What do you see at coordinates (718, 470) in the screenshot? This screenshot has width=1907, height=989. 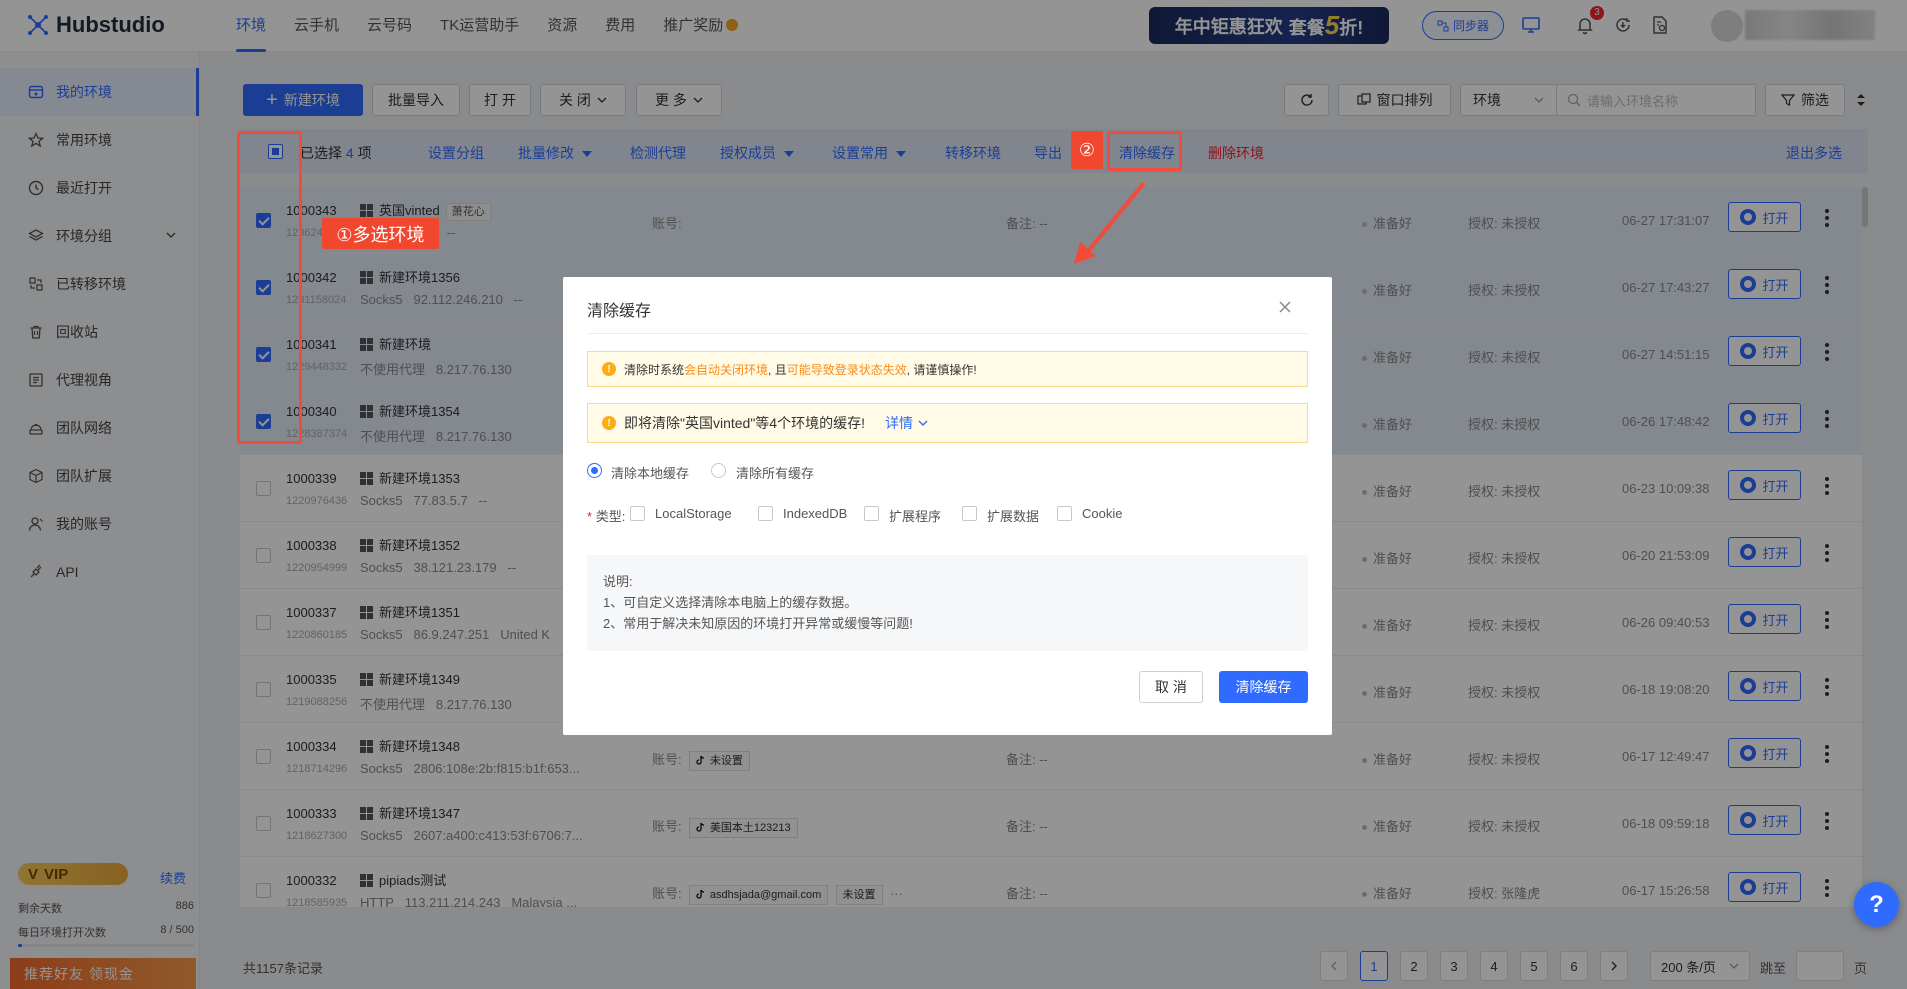 I see `radio-clear-all-cache` at bounding box center [718, 470].